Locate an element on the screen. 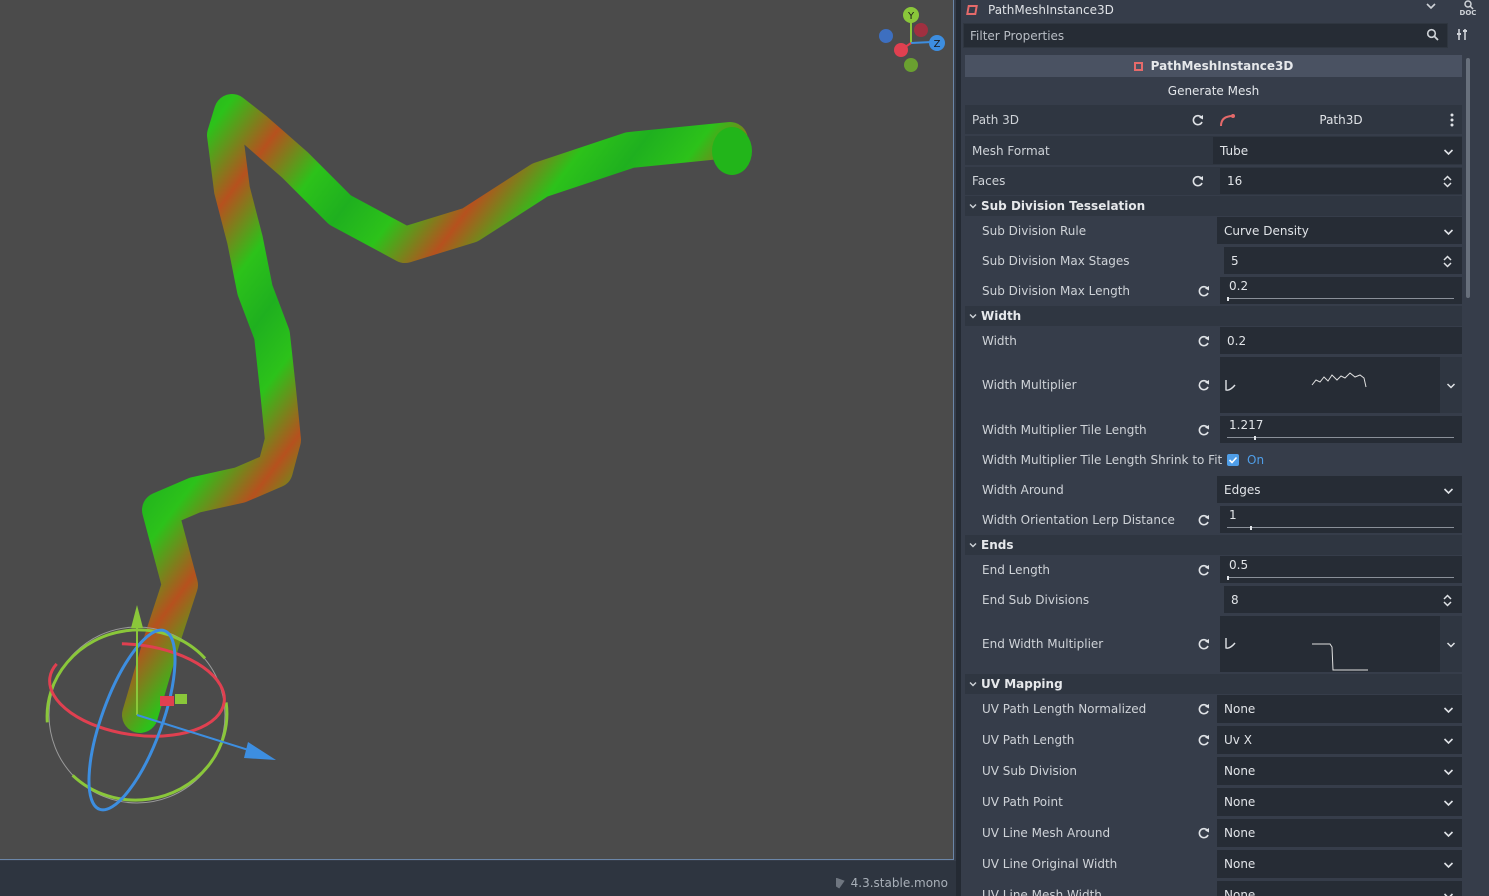 This screenshot has width=1489, height=896. uv-select: Uv X is located at coordinates (1339, 740).